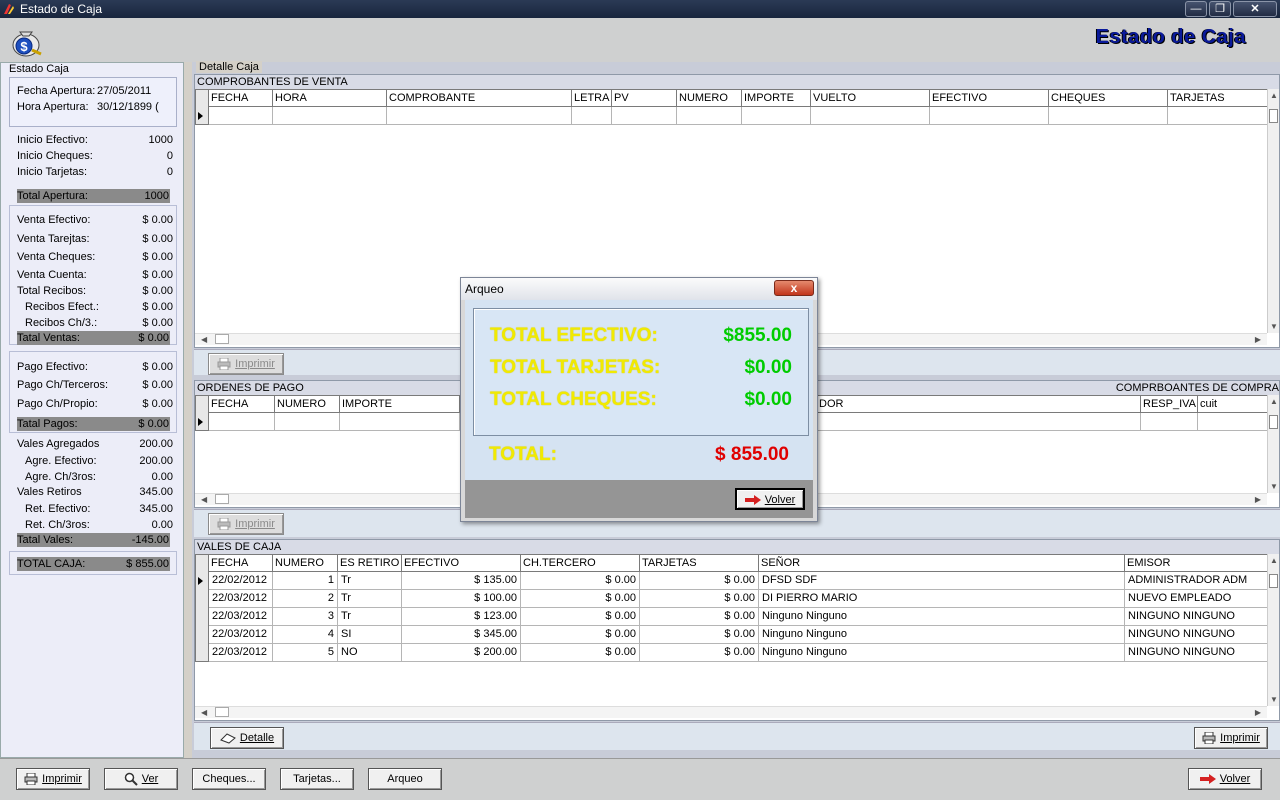 Image resolution: width=1280 pixels, height=800 pixels. What do you see at coordinates (39, 69) in the screenshot?
I see `panel-caption: Estado Caja` at bounding box center [39, 69].